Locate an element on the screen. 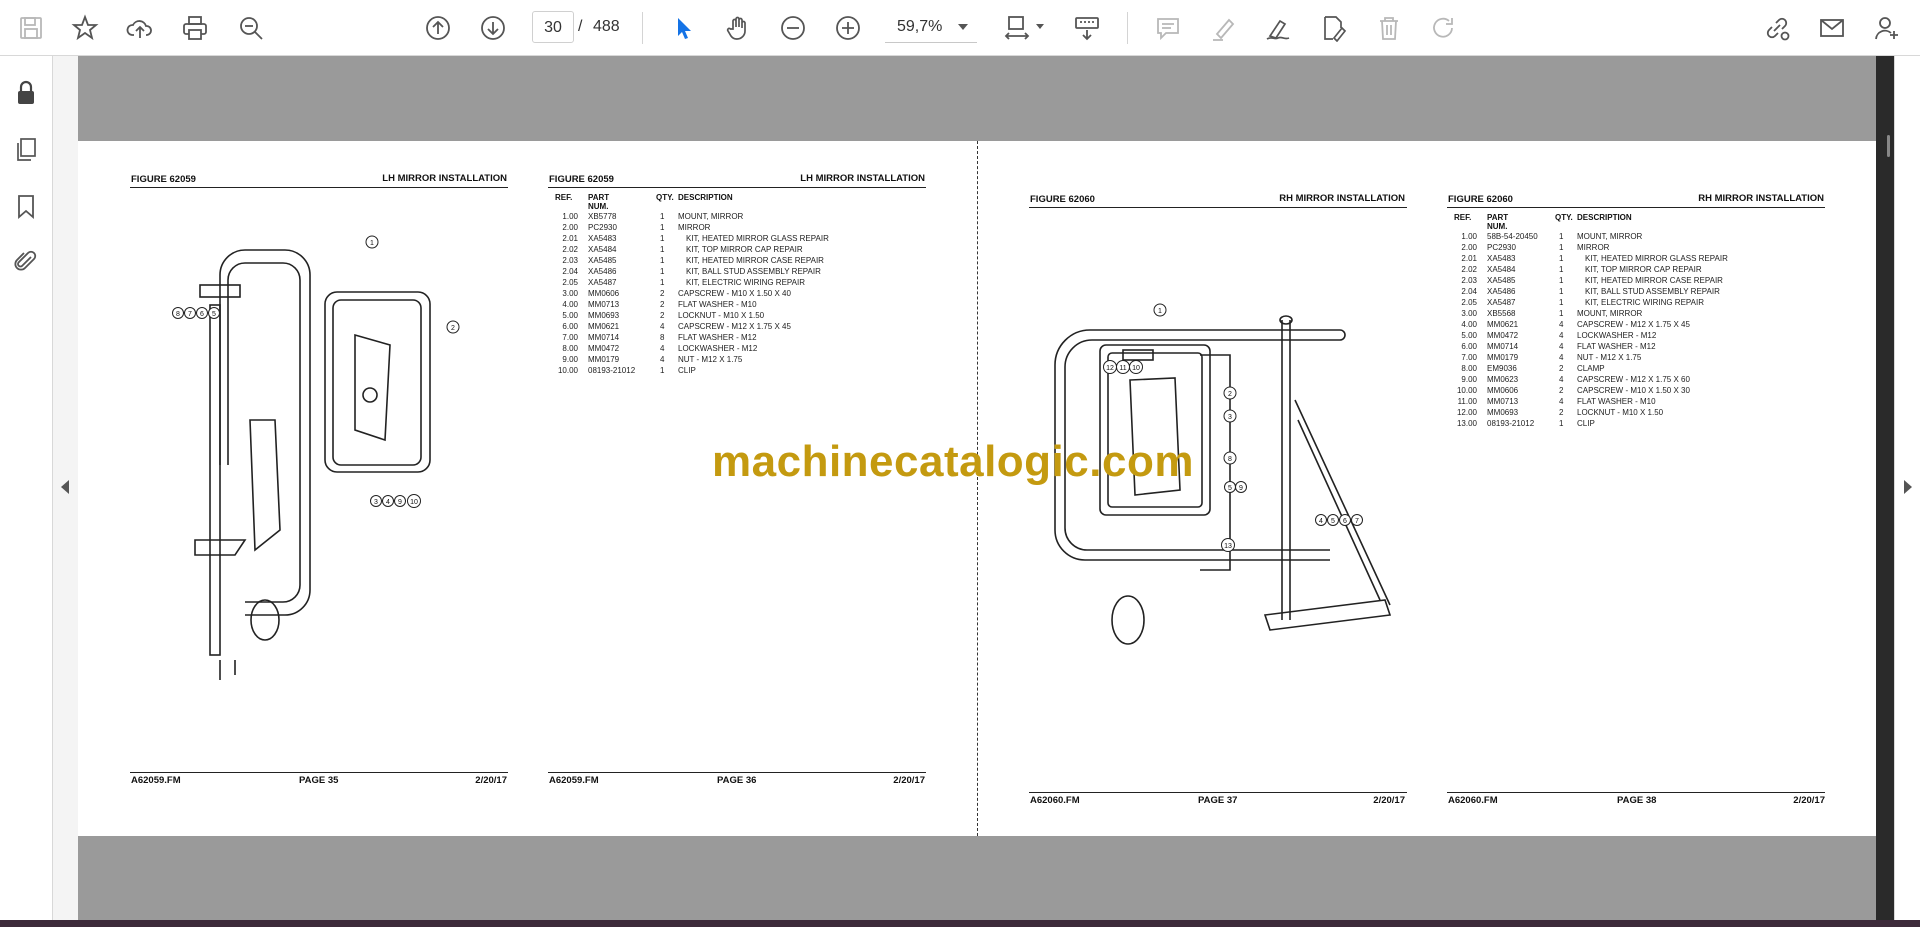 This screenshot has width=1920, height=927. part-number-cell: 08193-21012 is located at coordinates (612, 370).